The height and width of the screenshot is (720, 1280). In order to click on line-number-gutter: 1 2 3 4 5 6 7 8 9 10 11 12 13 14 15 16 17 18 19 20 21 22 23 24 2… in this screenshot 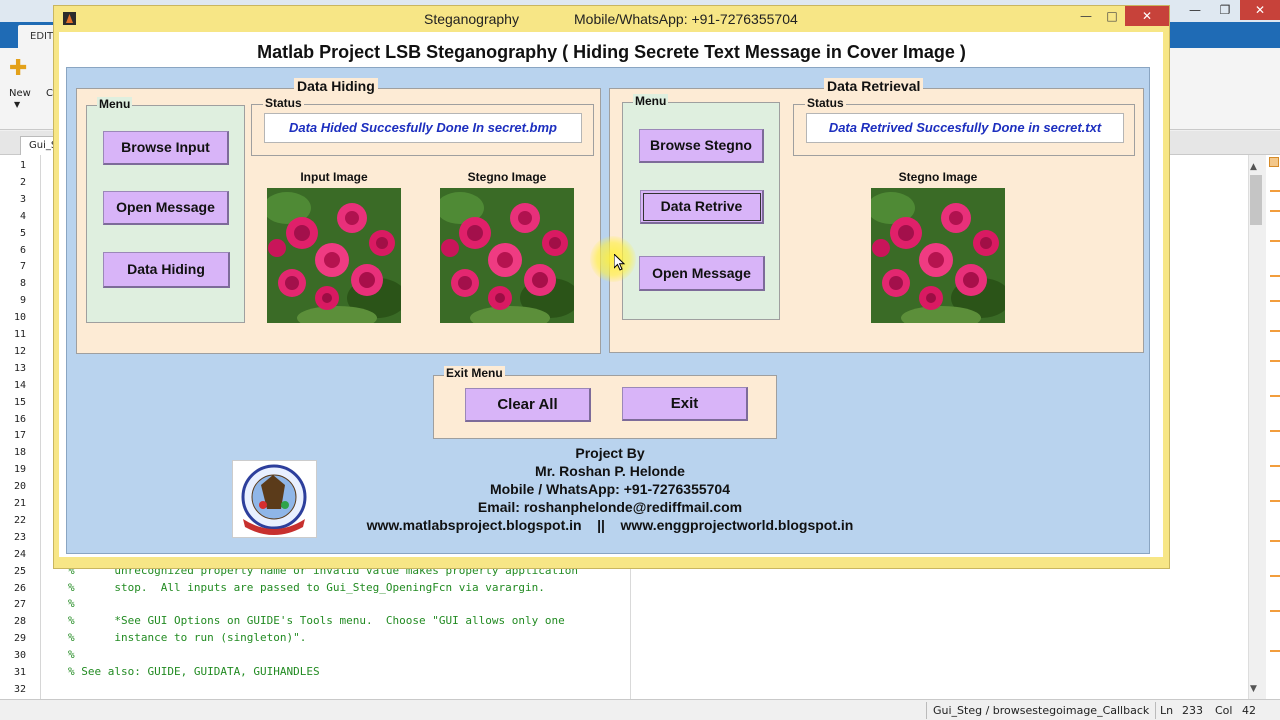, I will do `click(21, 427)`.